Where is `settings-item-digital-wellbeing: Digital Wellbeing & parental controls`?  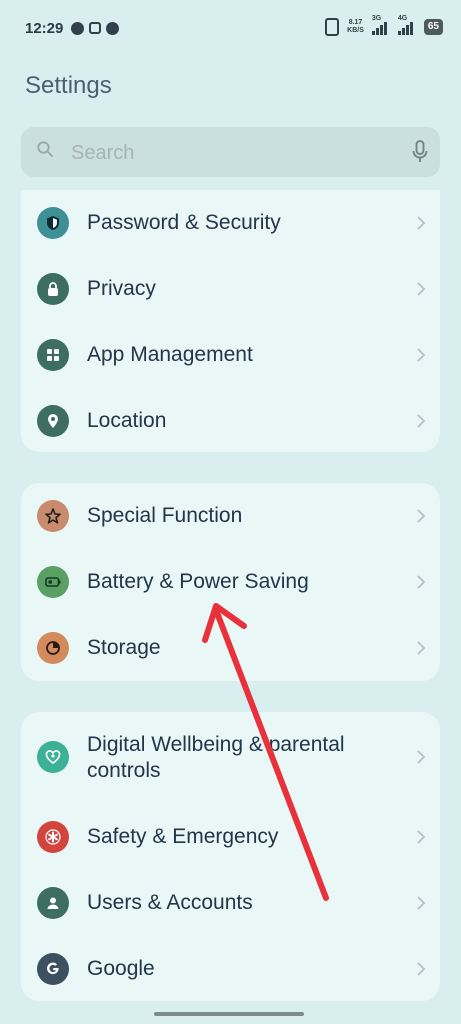
settings-item-digital-wellbeing: Digital Wellbeing & parental controls is located at coordinates (230, 757).